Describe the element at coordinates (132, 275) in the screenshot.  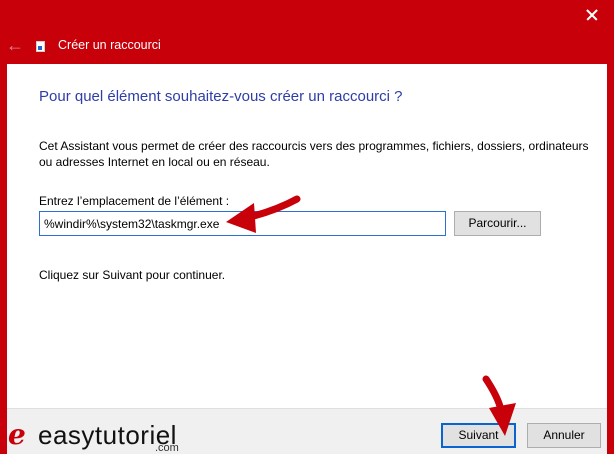
I see `continue-instruction: Cliquez sur Suivant pour continuer.` at that location.